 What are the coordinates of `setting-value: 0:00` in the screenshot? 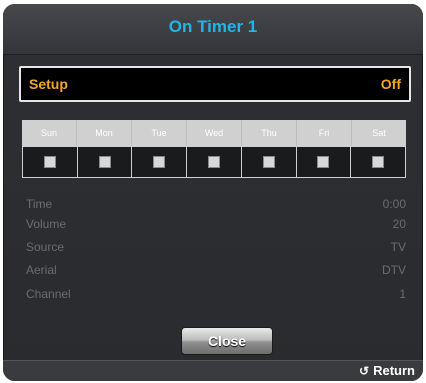 It's located at (394, 204).